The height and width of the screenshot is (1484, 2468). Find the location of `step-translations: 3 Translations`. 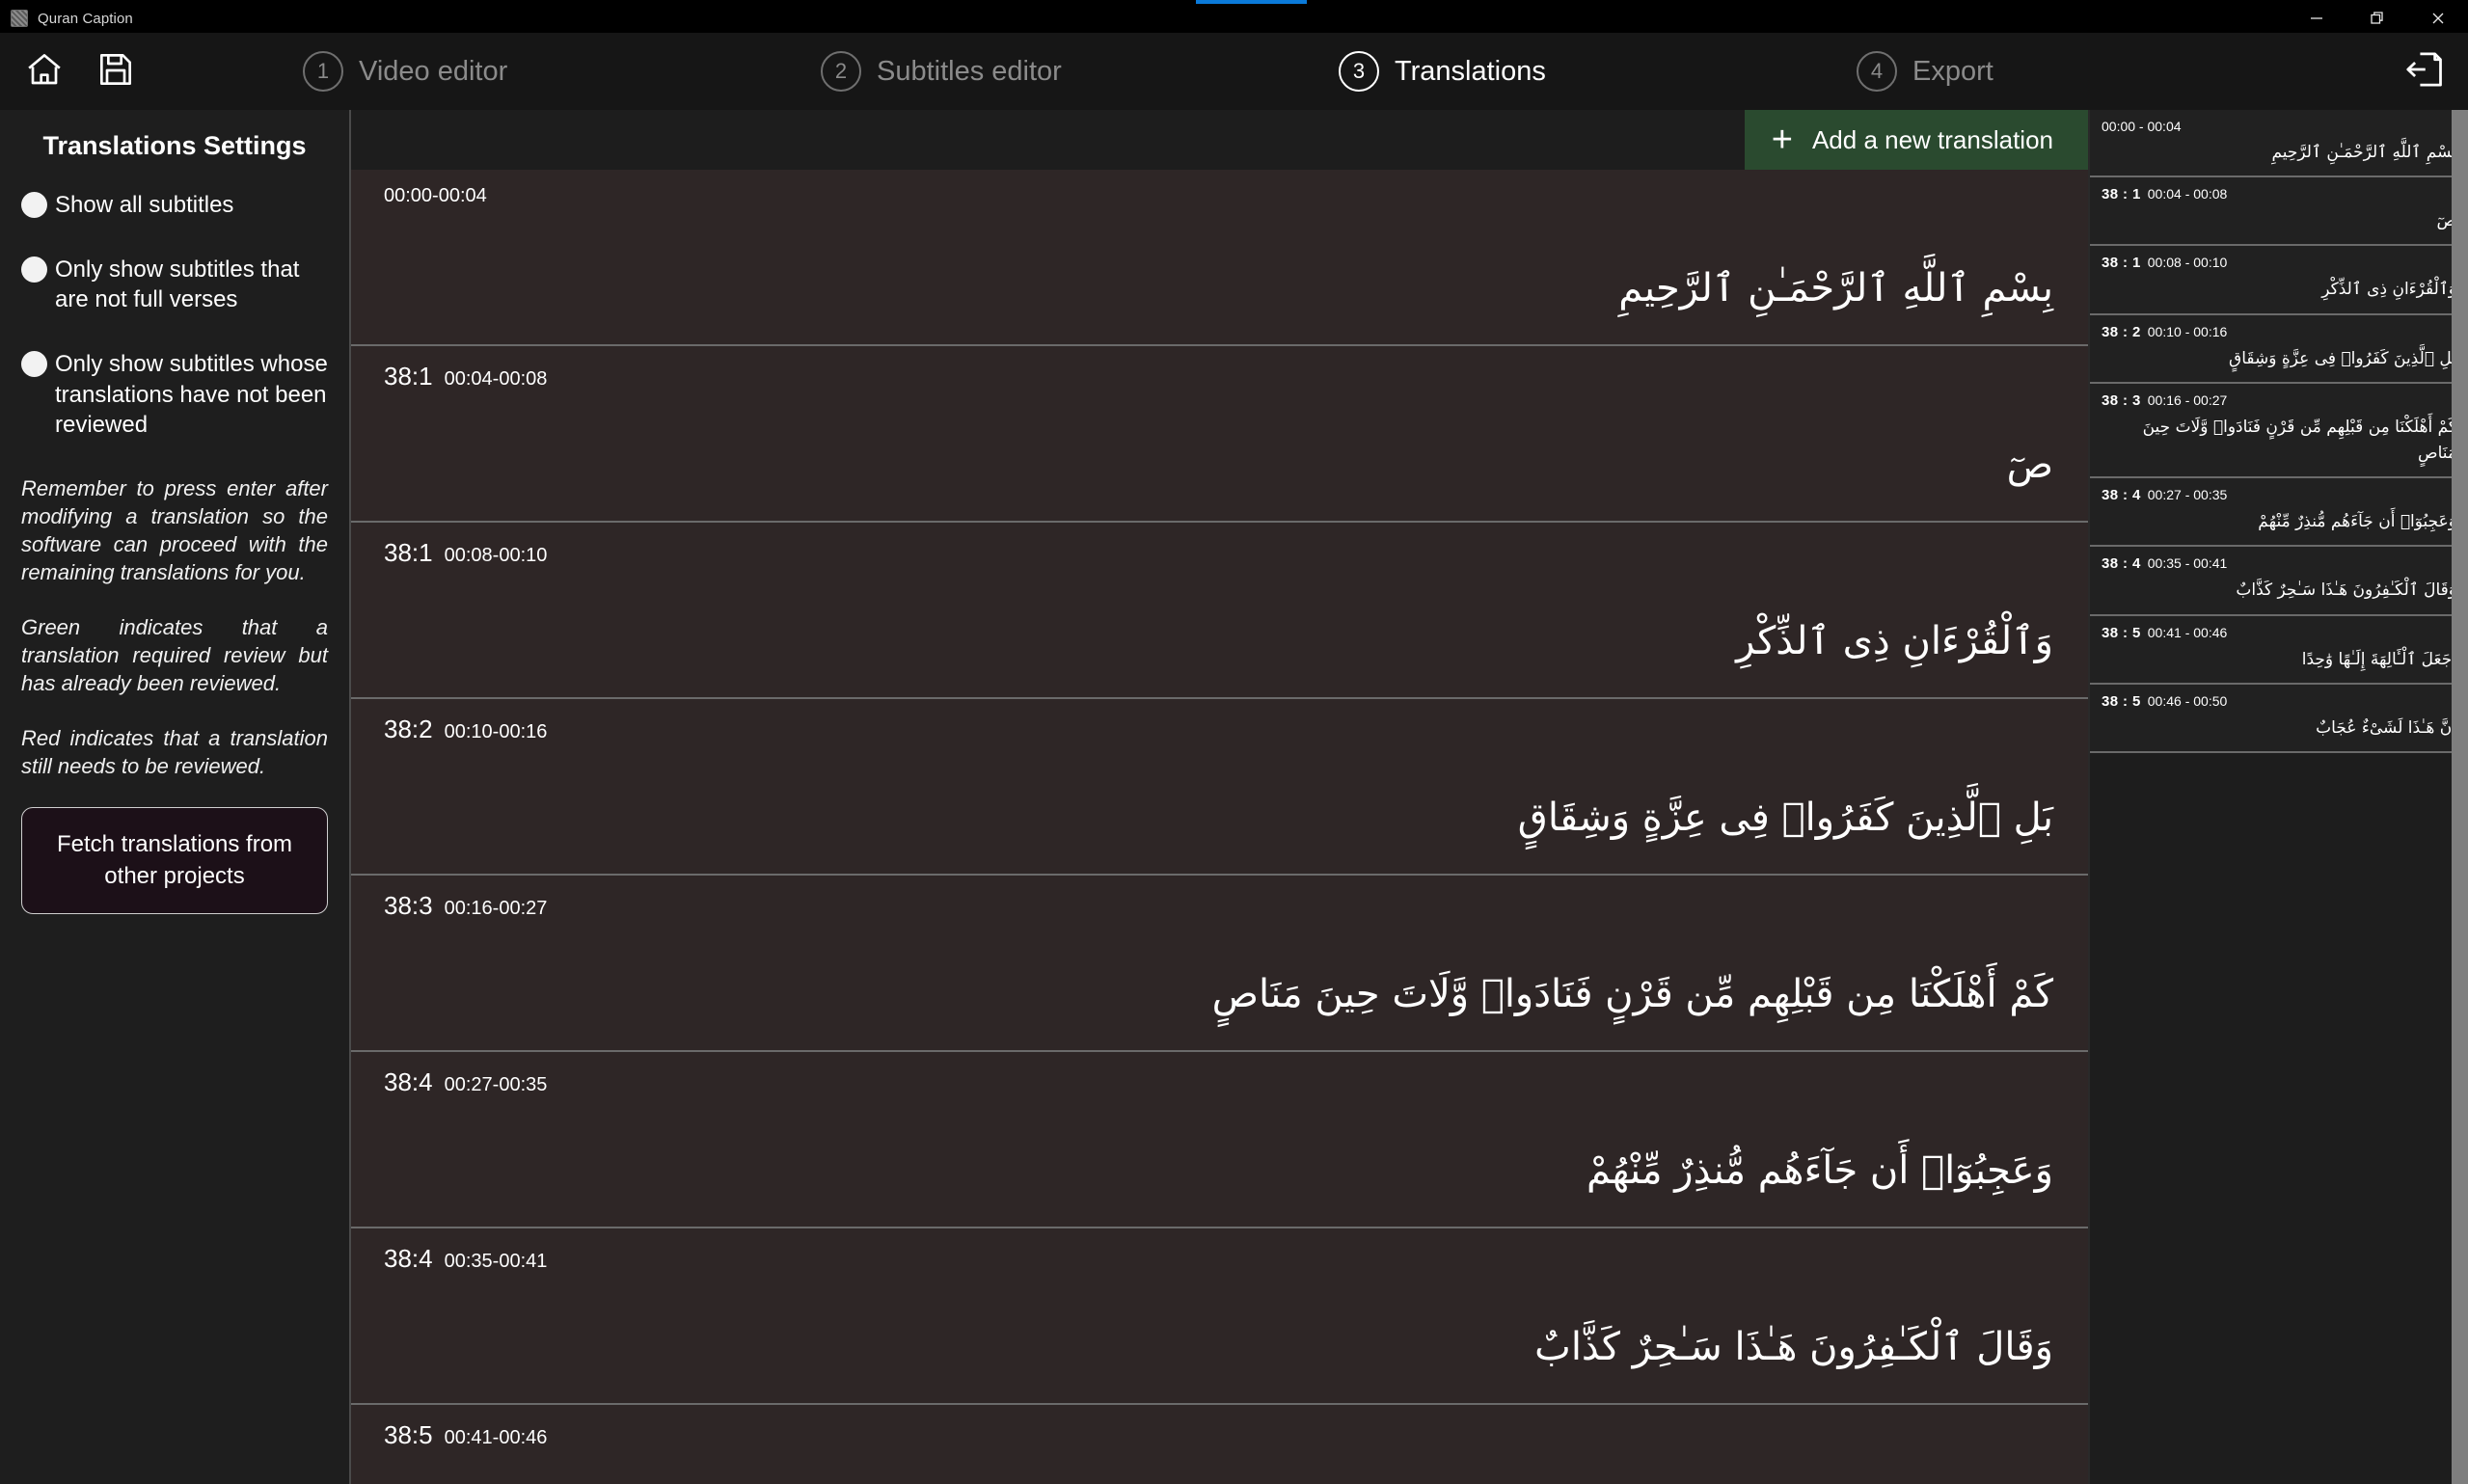

step-translations: 3 Translations is located at coordinates (1598, 71).